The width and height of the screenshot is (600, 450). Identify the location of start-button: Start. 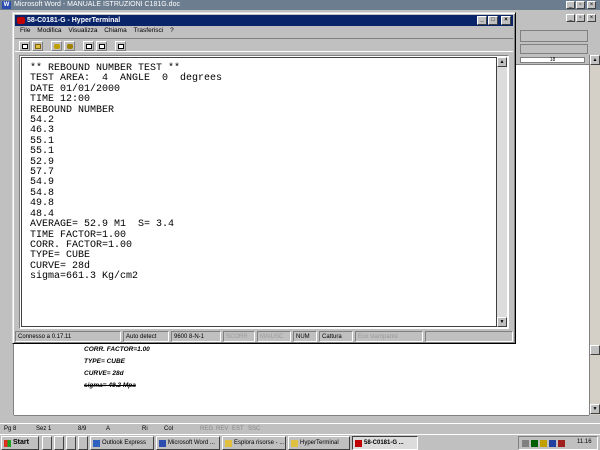
(20, 443).